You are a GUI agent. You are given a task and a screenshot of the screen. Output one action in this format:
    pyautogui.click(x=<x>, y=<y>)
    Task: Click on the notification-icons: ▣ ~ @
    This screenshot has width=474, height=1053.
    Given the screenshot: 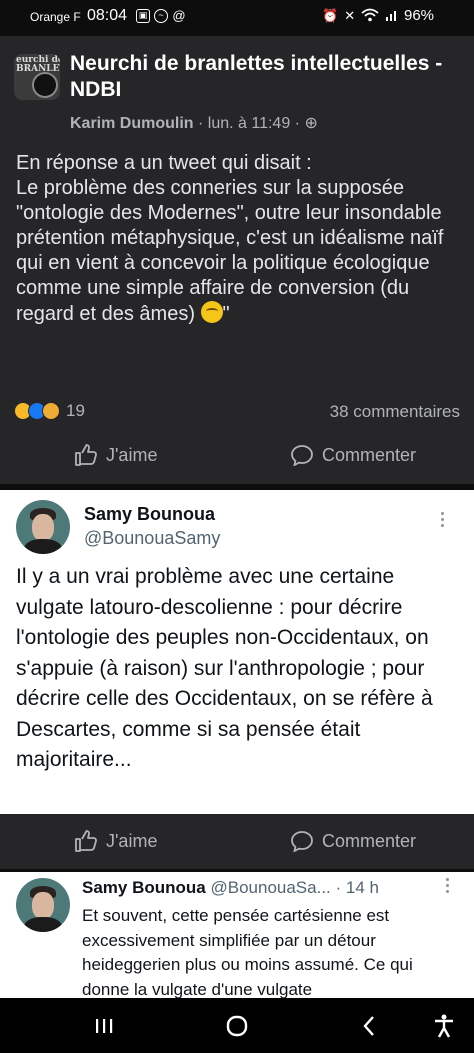 What is the action you would take?
    pyautogui.click(x=161, y=16)
    